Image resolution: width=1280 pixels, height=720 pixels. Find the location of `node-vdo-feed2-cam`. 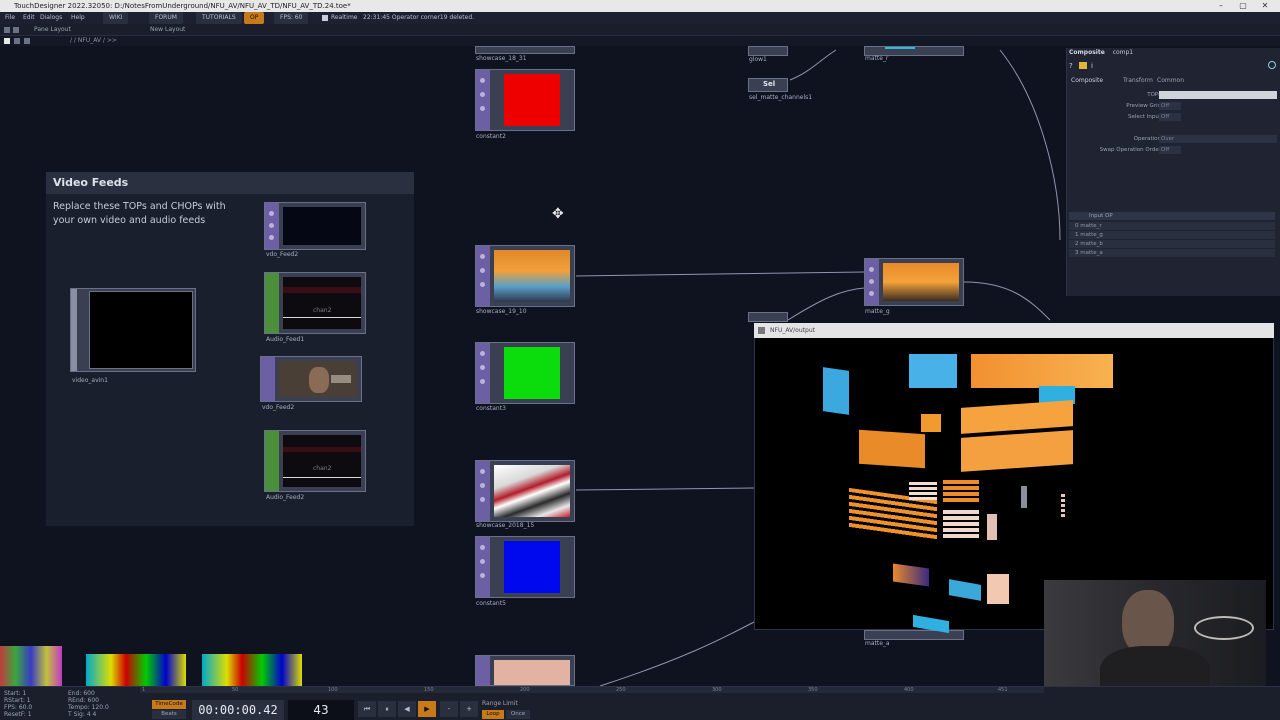

node-vdo-feed2-cam is located at coordinates (311, 379).